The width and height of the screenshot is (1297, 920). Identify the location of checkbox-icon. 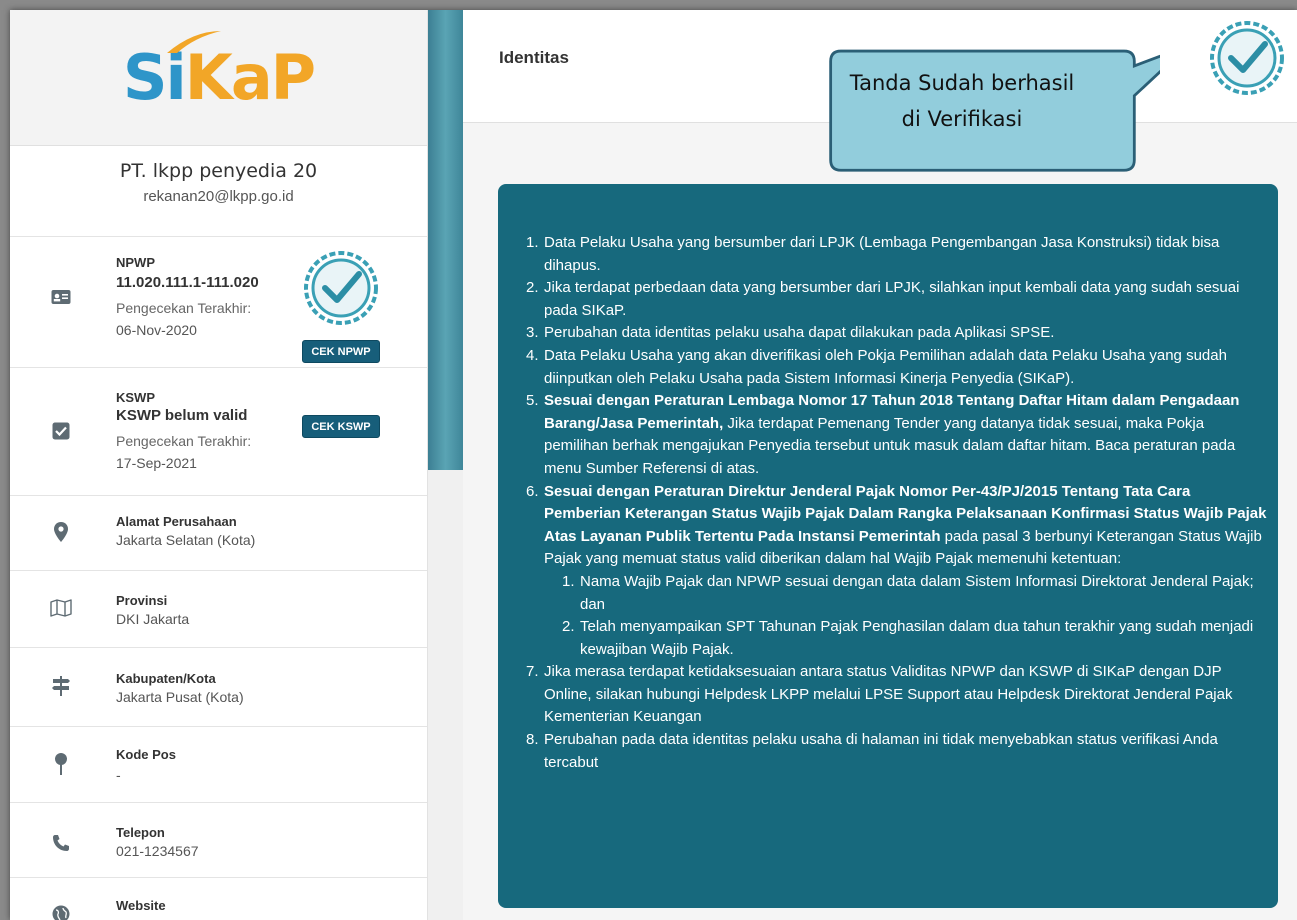
(61, 431).